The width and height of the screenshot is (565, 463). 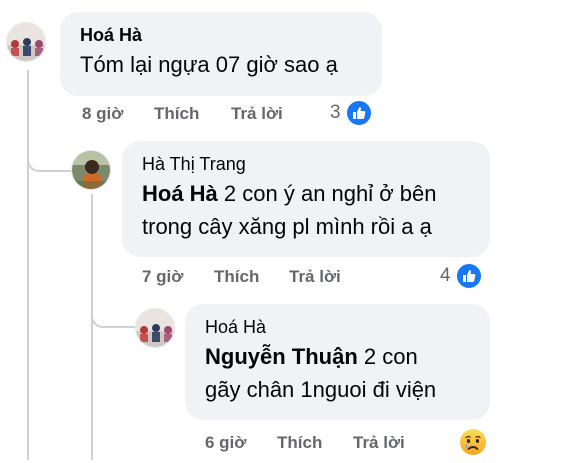 What do you see at coordinates (180, 193) in the screenshot?
I see `mention-link: Hoá Hà` at bounding box center [180, 193].